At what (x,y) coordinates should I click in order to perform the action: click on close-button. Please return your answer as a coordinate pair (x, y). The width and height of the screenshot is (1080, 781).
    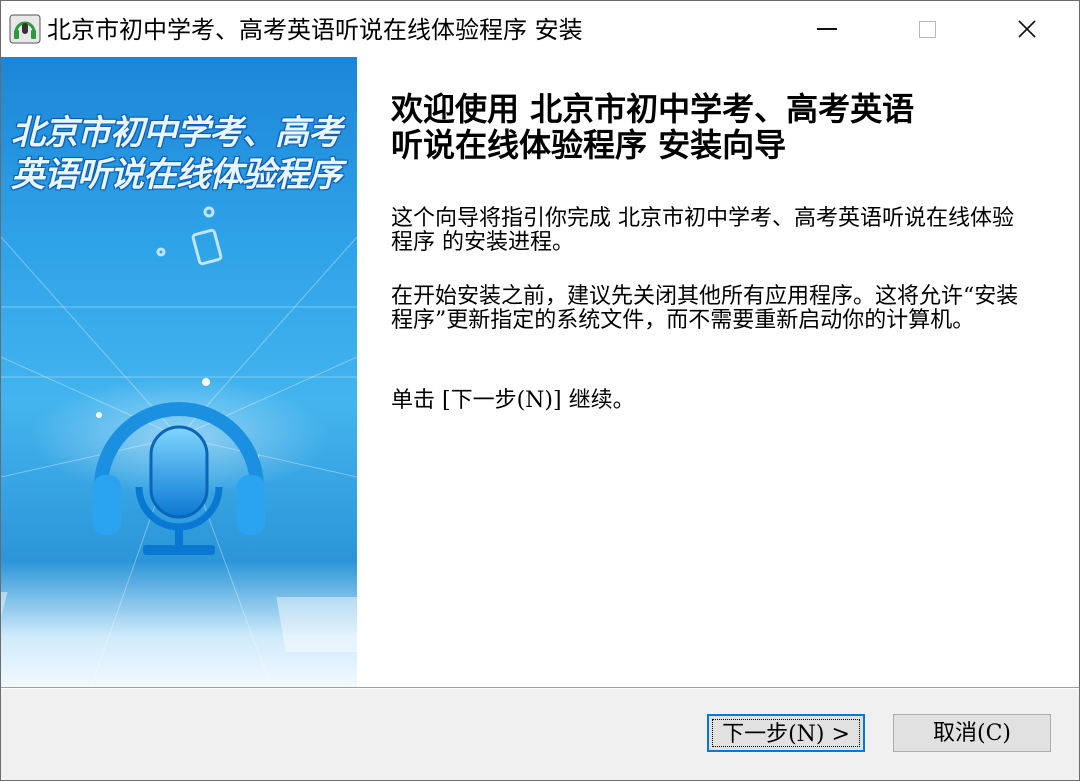
    Looking at the image, I should click on (1027, 29).